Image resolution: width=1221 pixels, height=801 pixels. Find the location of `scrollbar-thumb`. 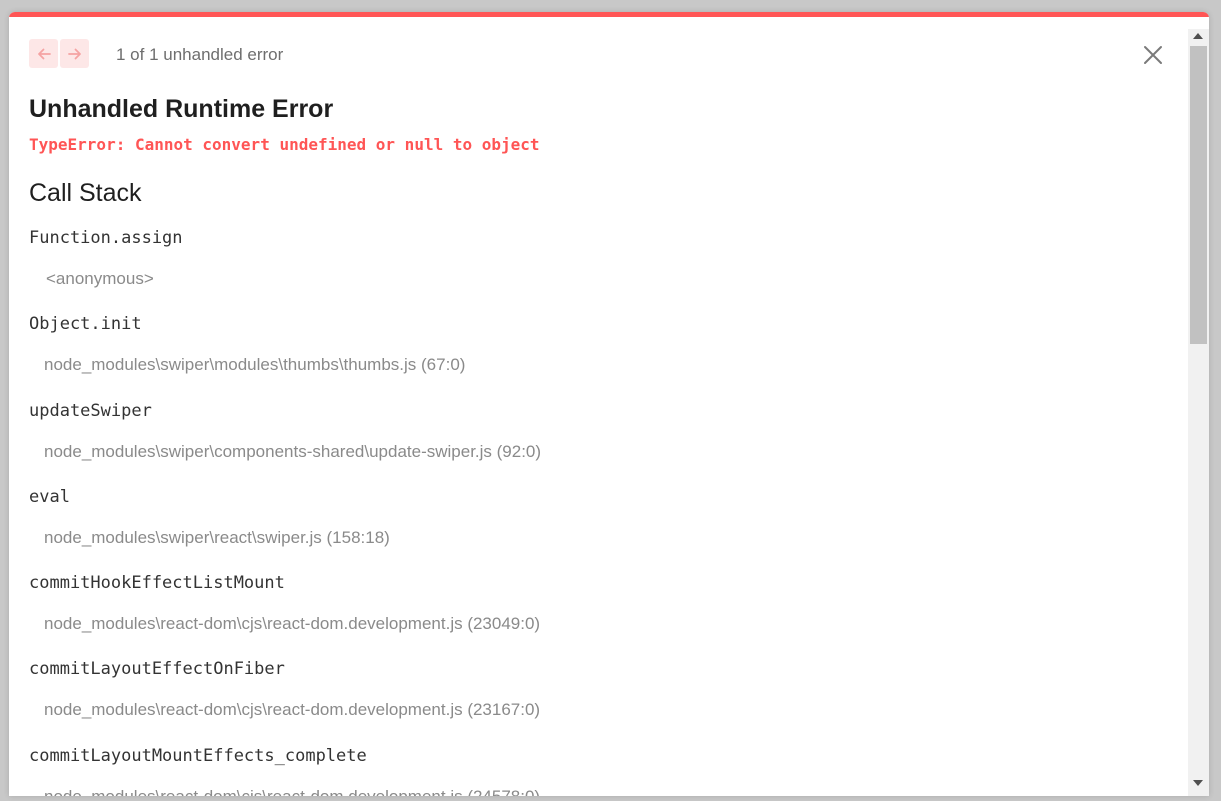

scrollbar-thumb is located at coordinates (1198, 195).